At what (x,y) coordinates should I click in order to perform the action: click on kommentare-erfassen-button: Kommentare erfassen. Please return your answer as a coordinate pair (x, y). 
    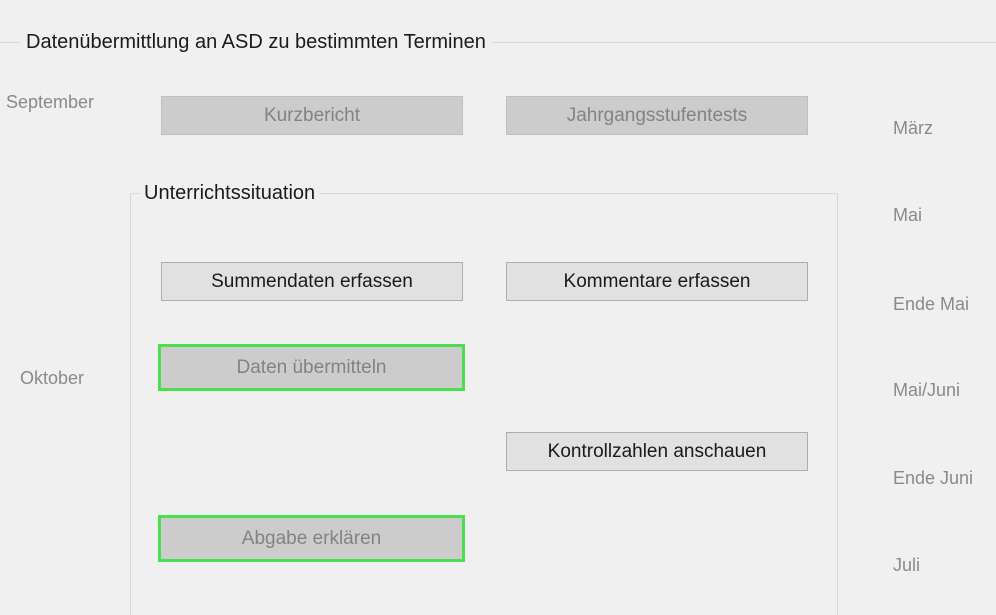
    Looking at the image, I should click on (657, 281).